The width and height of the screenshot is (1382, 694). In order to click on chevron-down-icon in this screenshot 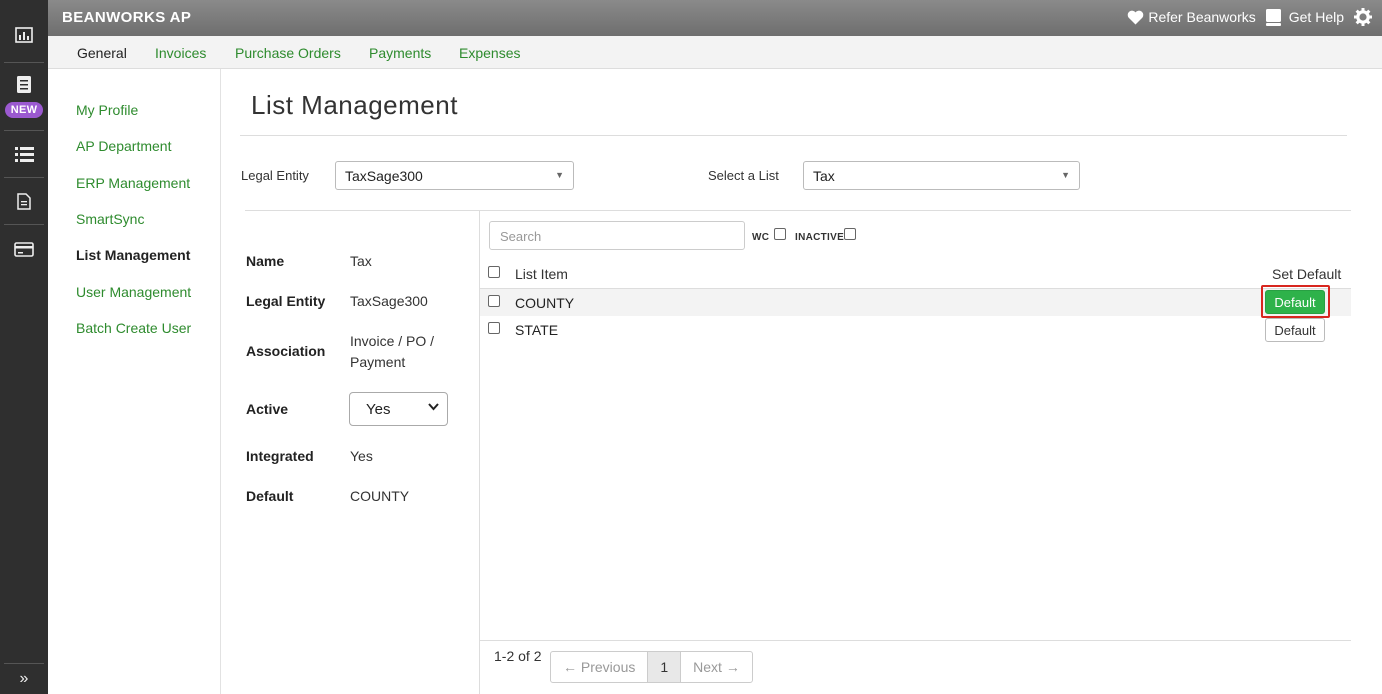, I will do `click(433, 408)`.